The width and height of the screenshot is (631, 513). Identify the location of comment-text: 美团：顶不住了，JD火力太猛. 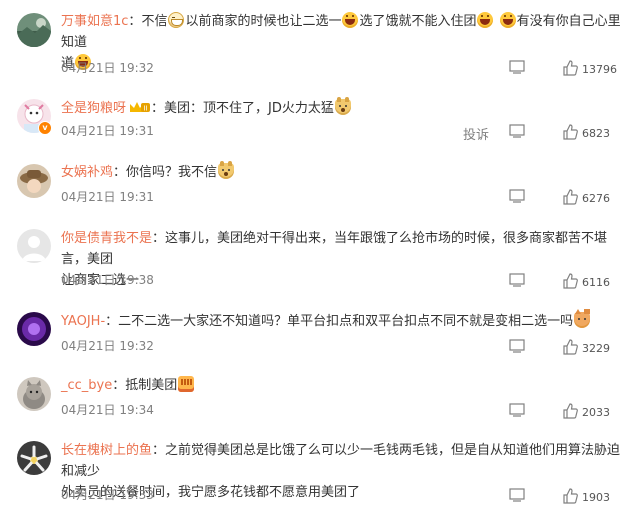
(249, 108).